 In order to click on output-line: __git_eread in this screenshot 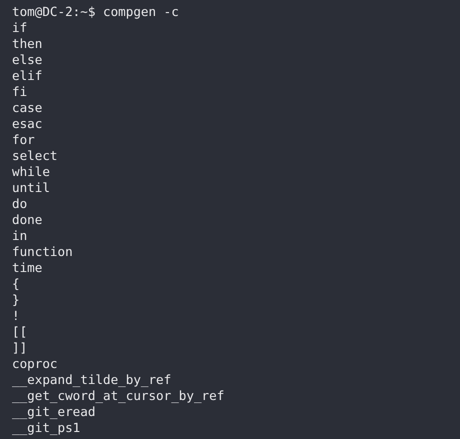, I will do `click(54, 412)`.